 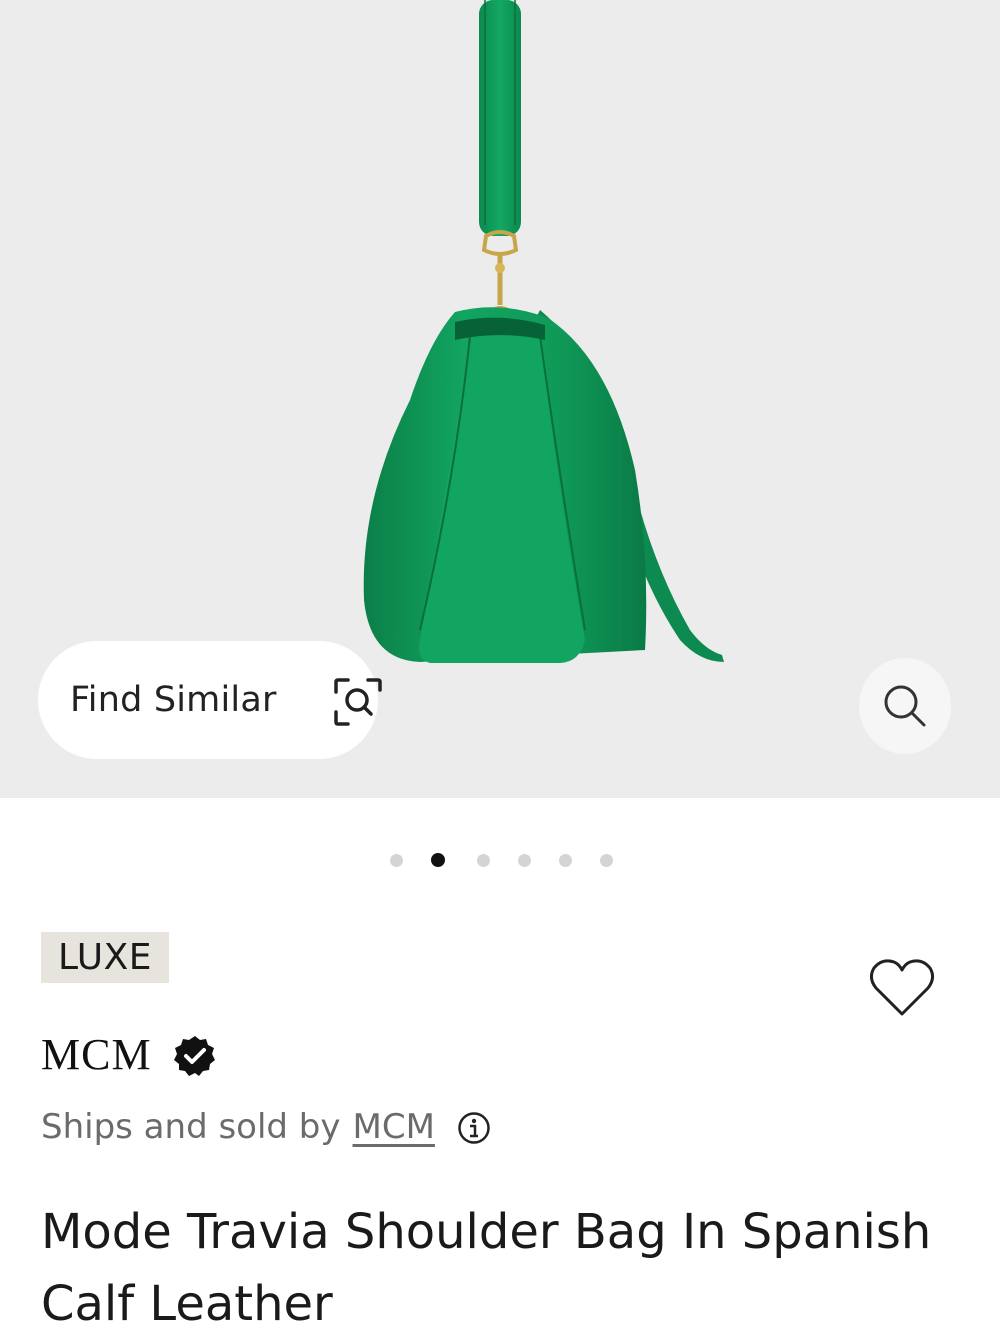 What do you see at coordinates (105, 957) in the screenshot?
I see `luxe-badge: LUXE` at bounding box center [105, 957].